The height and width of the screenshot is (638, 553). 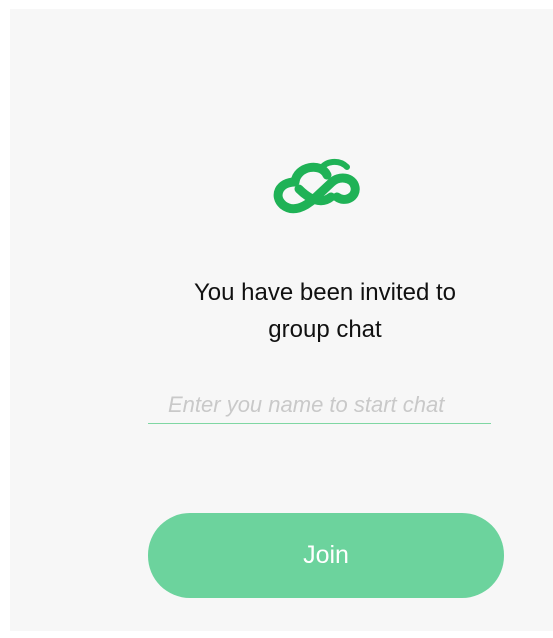 What do you see at coordinates (325, 292) in the screenshot?
I see `invite-heading-line1: You have been invited to` at bounding box center [325, 292].